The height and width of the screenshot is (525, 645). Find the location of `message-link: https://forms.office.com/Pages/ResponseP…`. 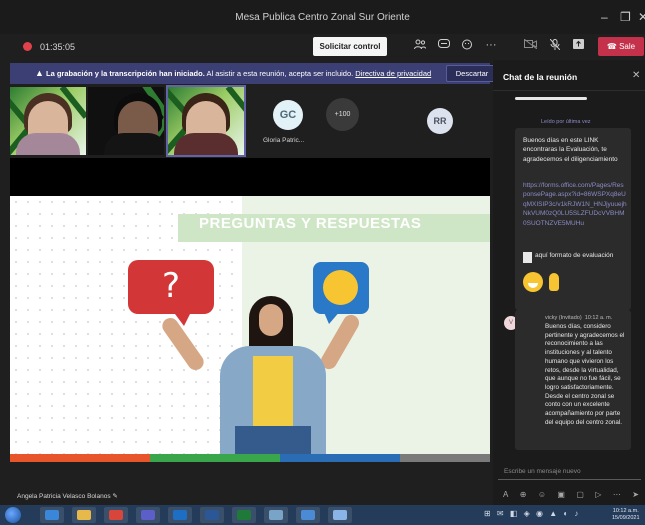

message-link: https://forms.office.com/Pages/ResponseP… is located at coordinates (575, 204).